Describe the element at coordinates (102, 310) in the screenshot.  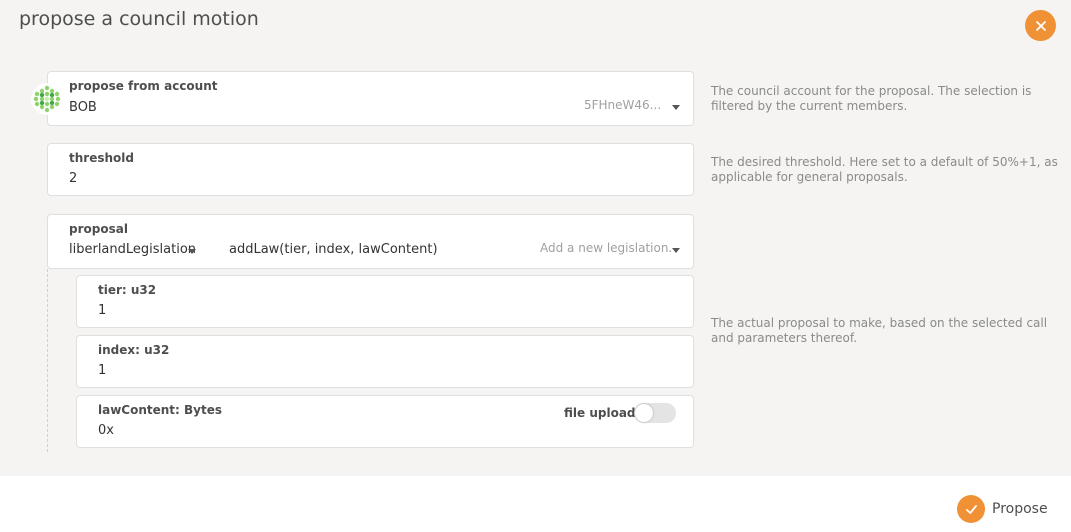
I see `param-tier-value: 1` at that location.